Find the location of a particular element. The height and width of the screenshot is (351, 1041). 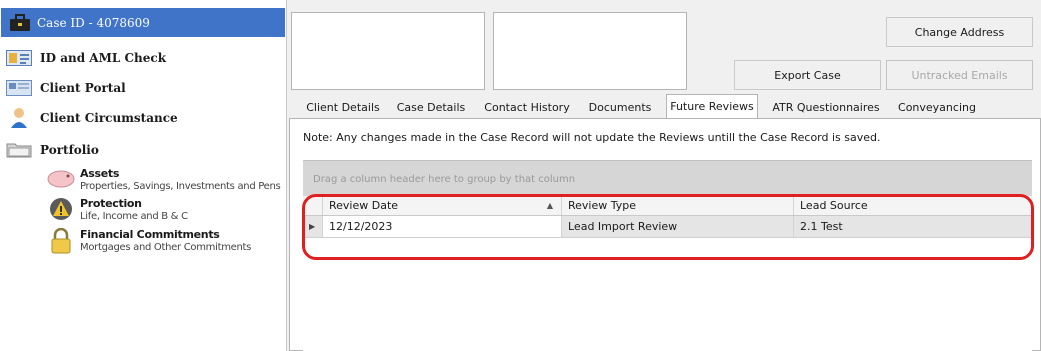

warning-shield-icon is located at coordinates (61, 211).